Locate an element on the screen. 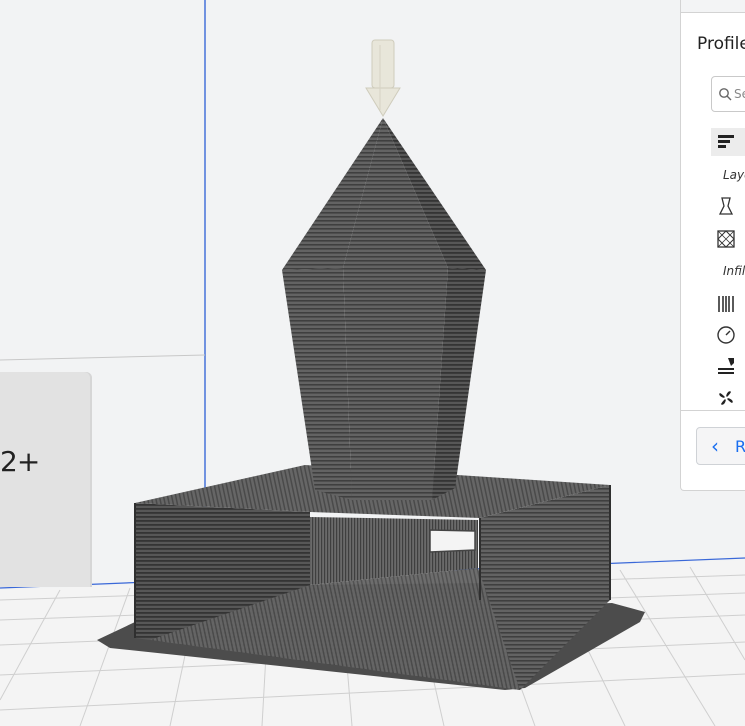  base-window is located at coordinates (452, 541).